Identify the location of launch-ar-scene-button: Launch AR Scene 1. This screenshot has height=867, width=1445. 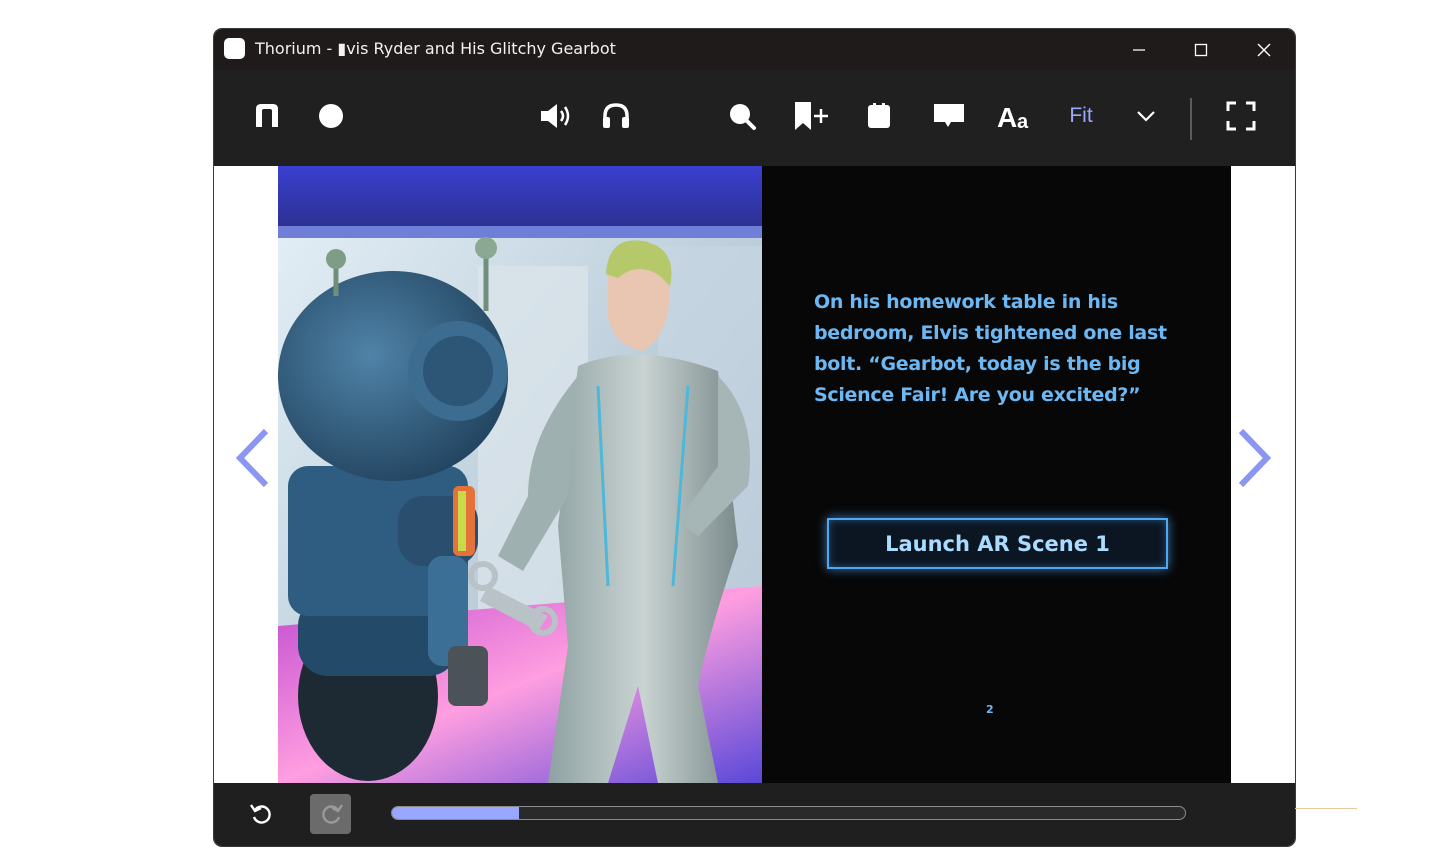
(997, 543).